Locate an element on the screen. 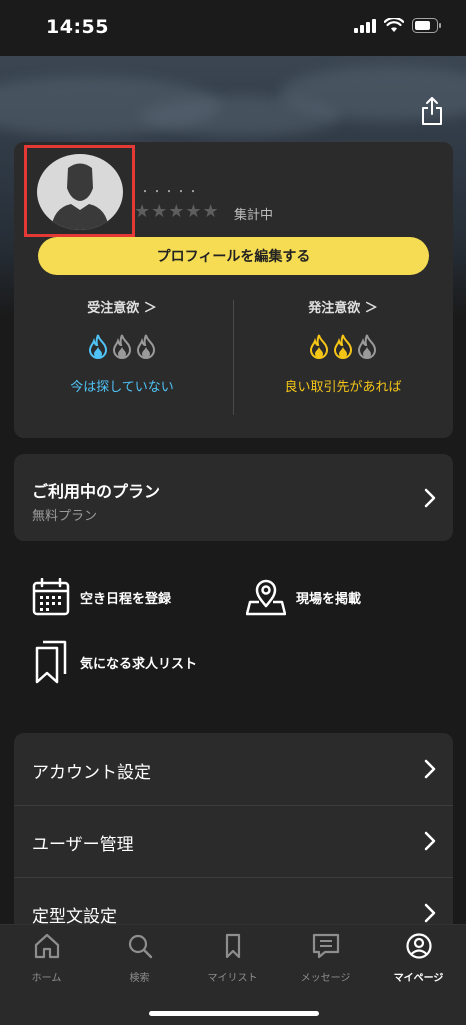 The width and height of the screenshot is (466, 1025). tab-home: ホーム is located at coordinates (46, 958).